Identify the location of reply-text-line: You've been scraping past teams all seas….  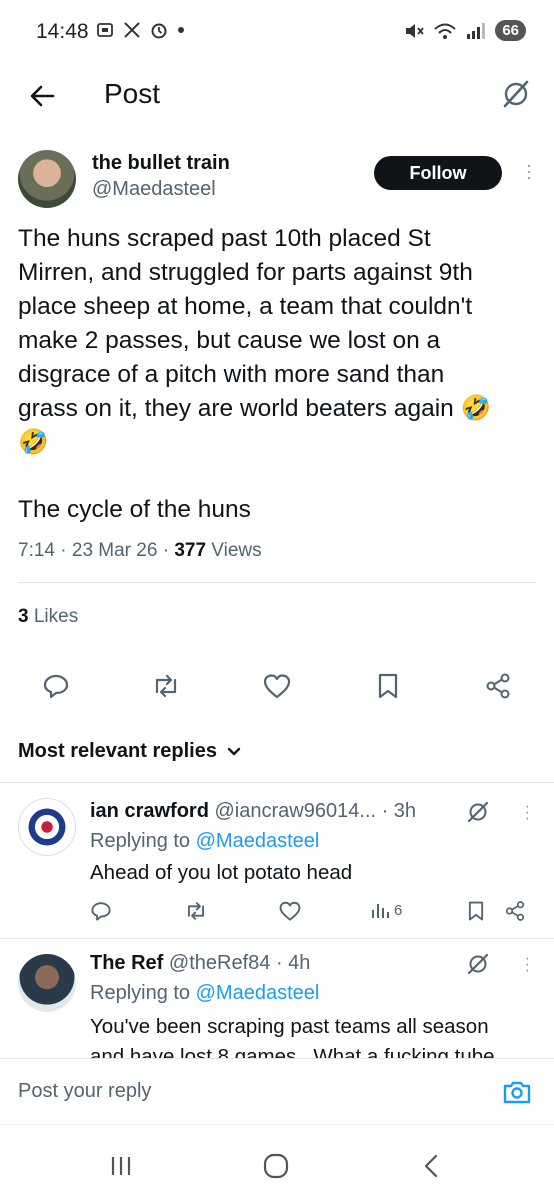
(289, 1026).